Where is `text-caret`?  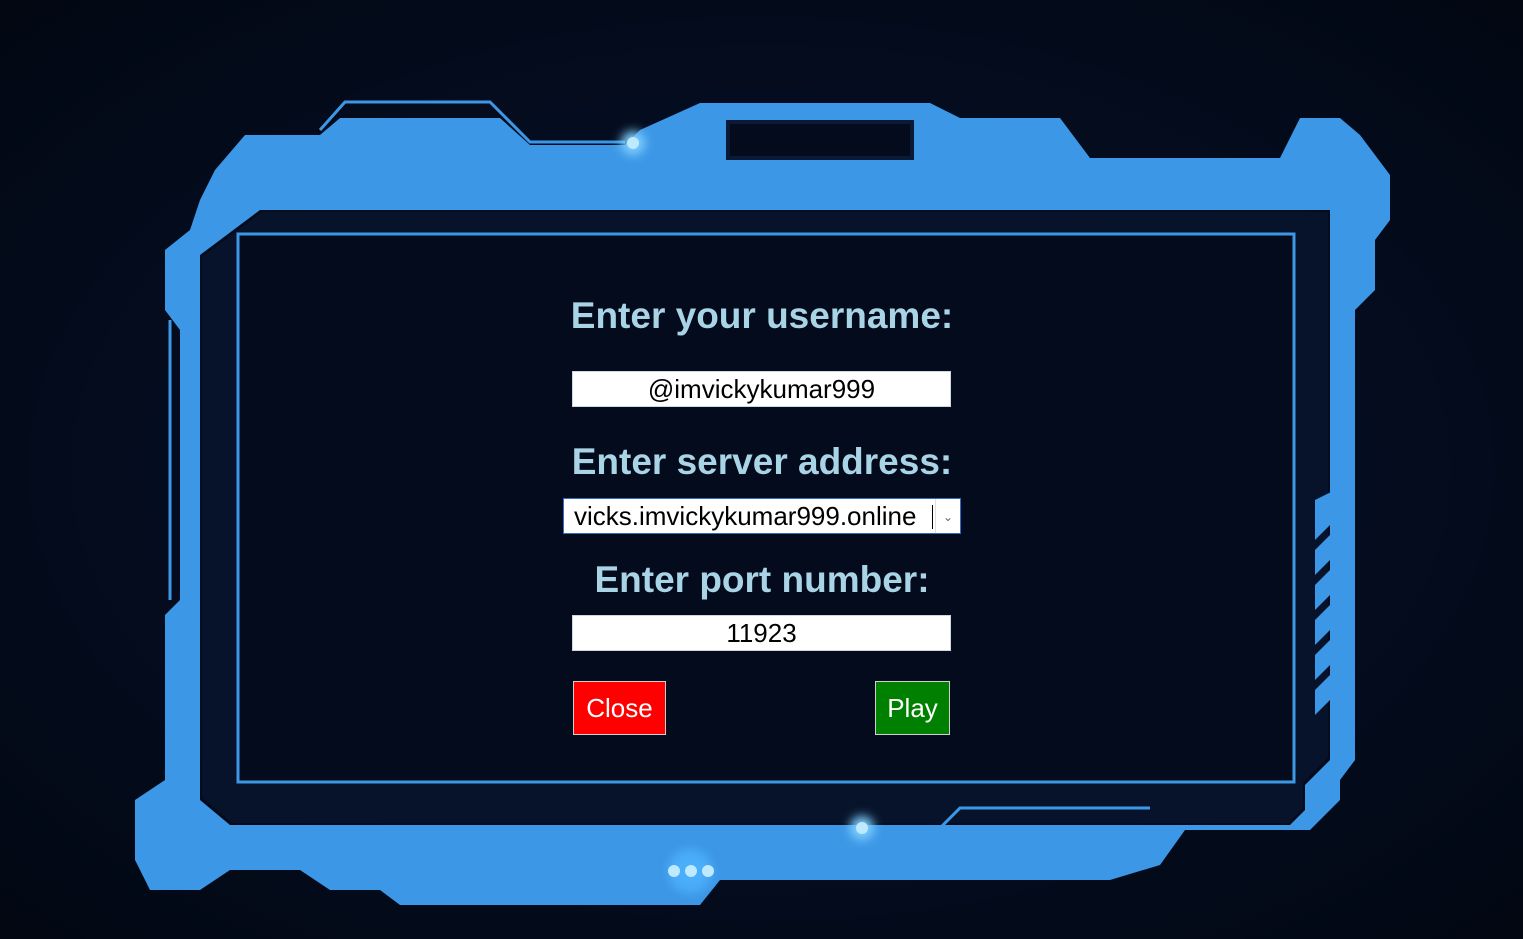 text-caret is located at coordinates (932, 517).